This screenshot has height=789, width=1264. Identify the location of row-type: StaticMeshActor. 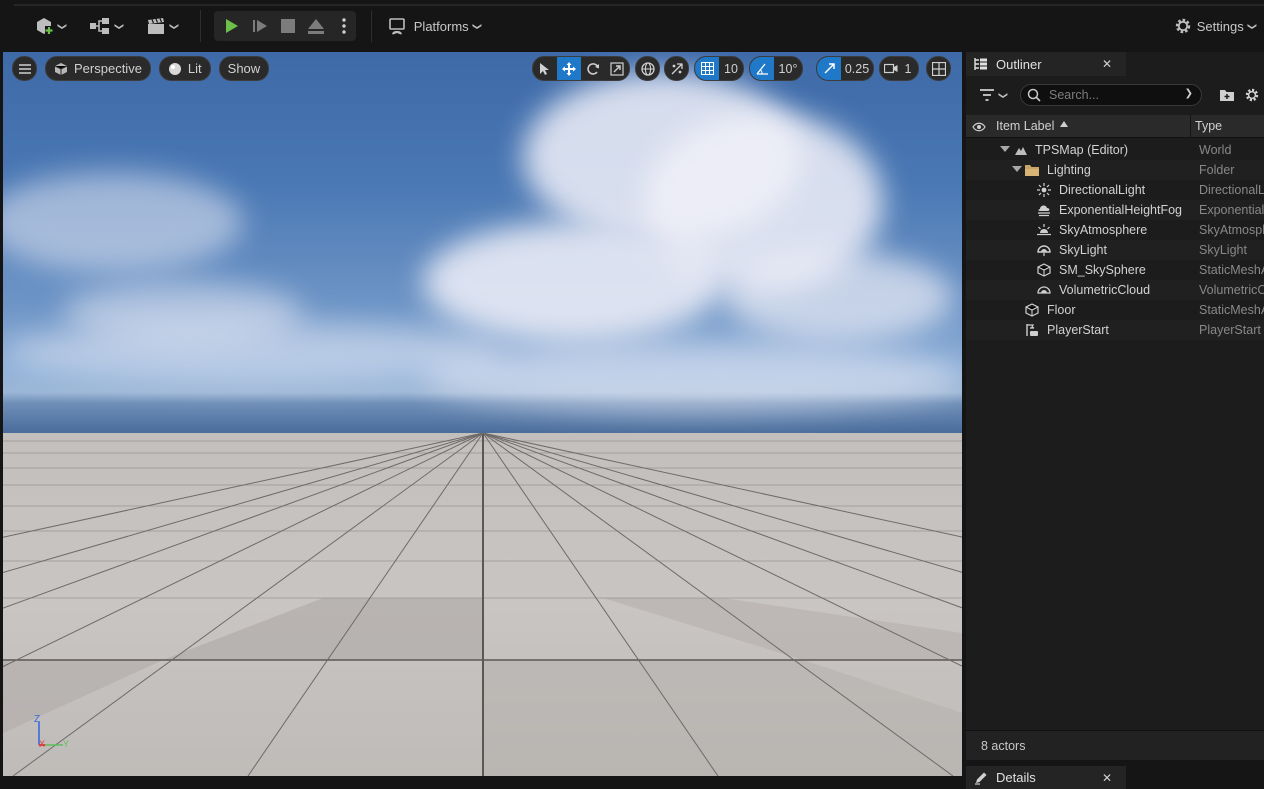
(1231, 310).